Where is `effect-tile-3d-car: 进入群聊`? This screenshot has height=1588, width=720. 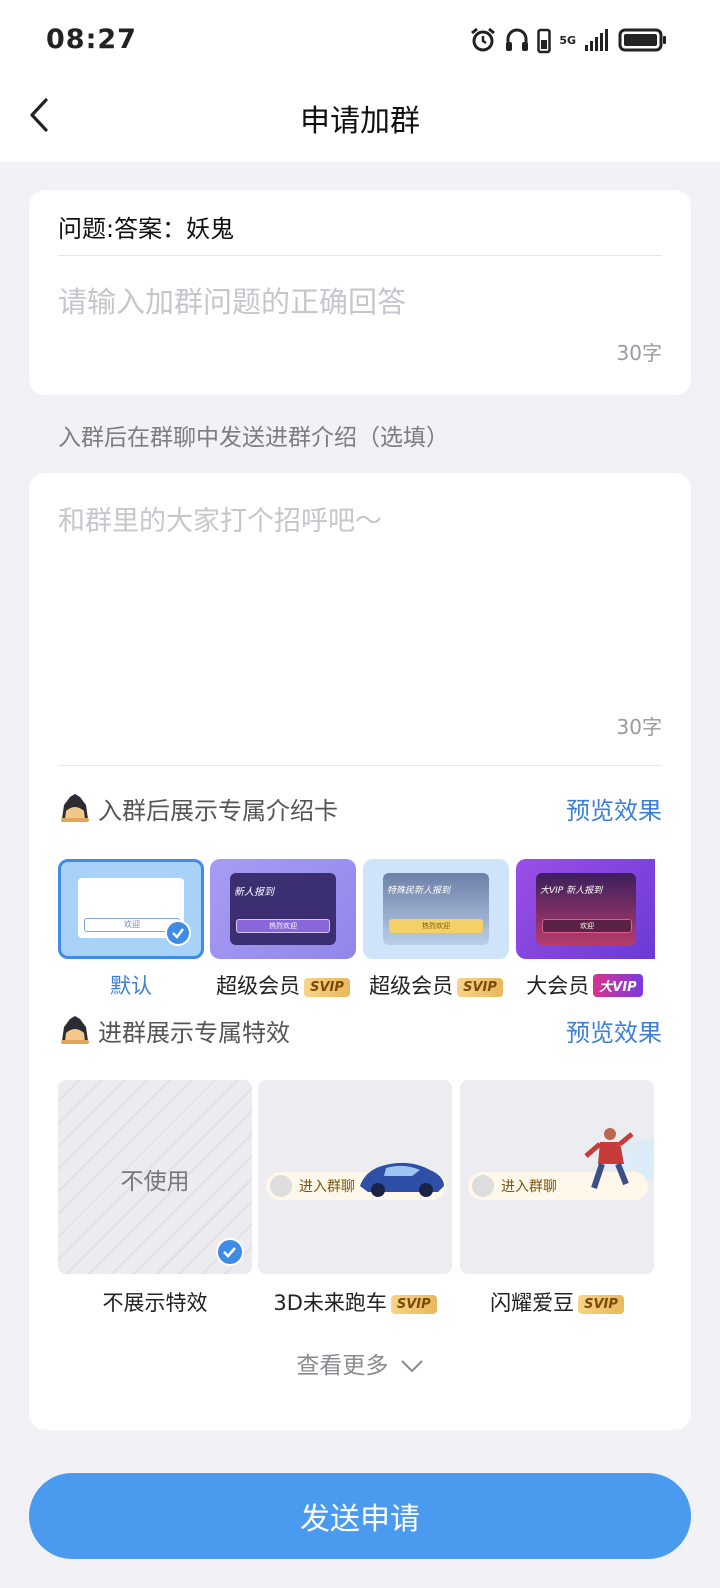
effect-tile-3d-car: 进入群聊 is located at coordinates (355, 1177).